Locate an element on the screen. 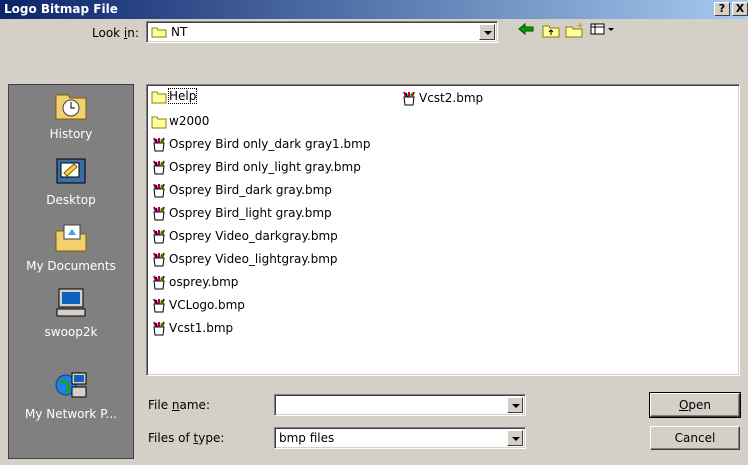 The image size is (748, 465). place-history: History is located at coordinates (71, 118).